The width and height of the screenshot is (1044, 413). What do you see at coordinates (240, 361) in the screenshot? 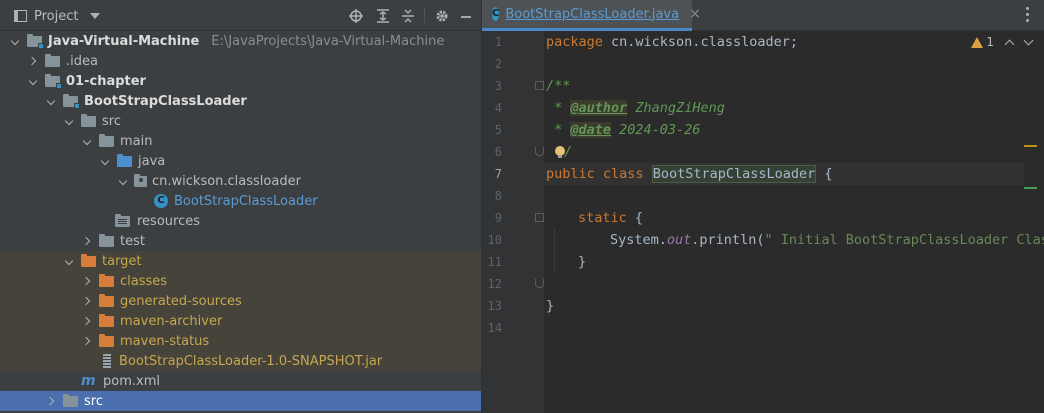
I see `tree-item-jar: BootStrapClassLoader-1.0-SNAPSHOT.jar` at bounding box center [240, 361].